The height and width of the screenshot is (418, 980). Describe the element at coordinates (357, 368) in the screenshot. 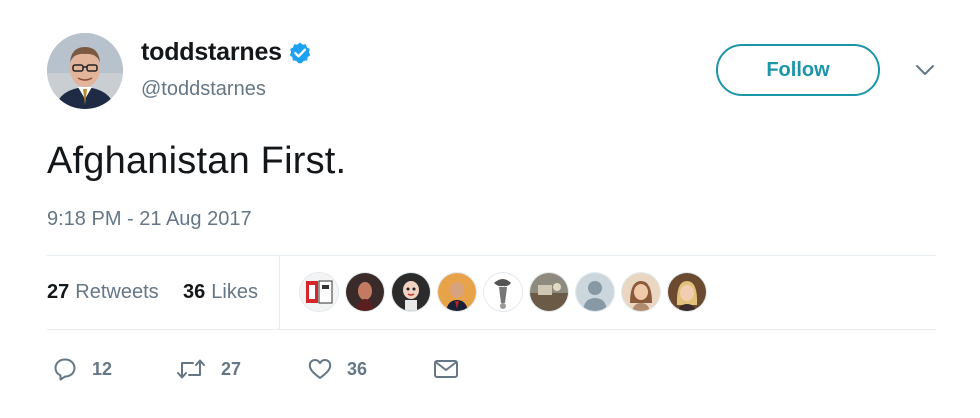

I see `like-count: 36` at that location.